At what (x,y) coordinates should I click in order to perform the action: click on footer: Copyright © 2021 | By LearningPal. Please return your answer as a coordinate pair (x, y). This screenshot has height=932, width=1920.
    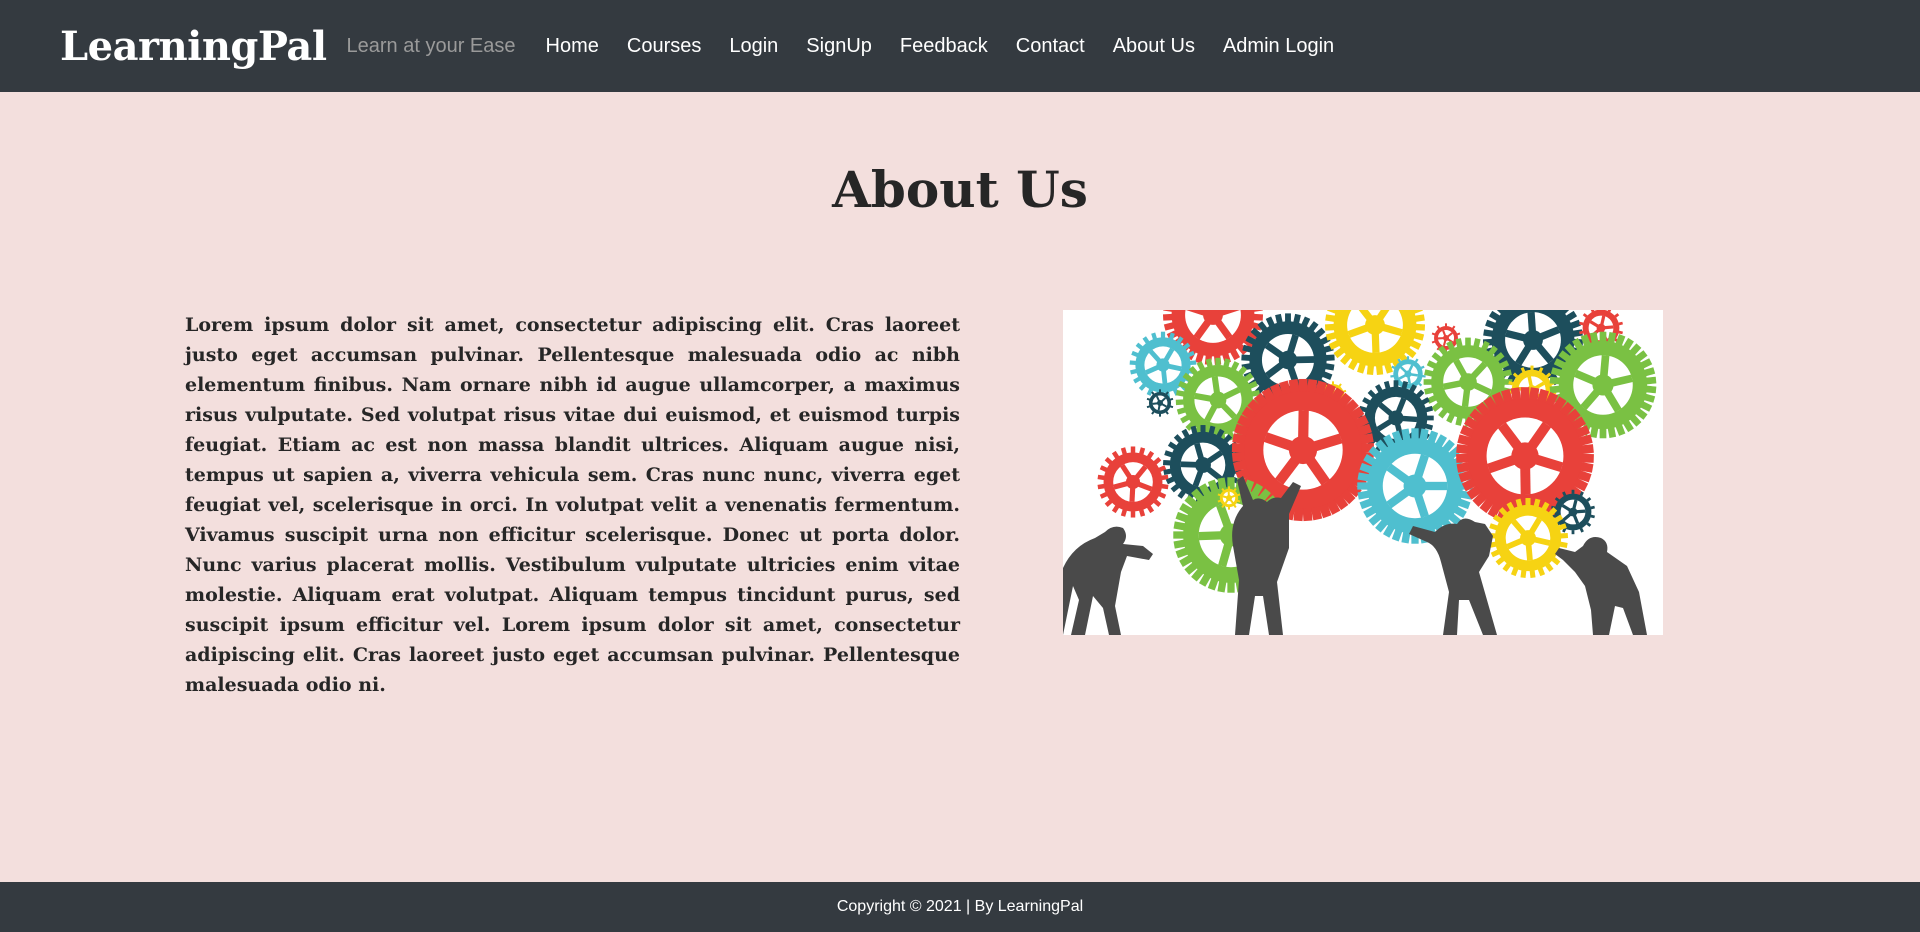
    Looking at the image, I should click on (960, 907).